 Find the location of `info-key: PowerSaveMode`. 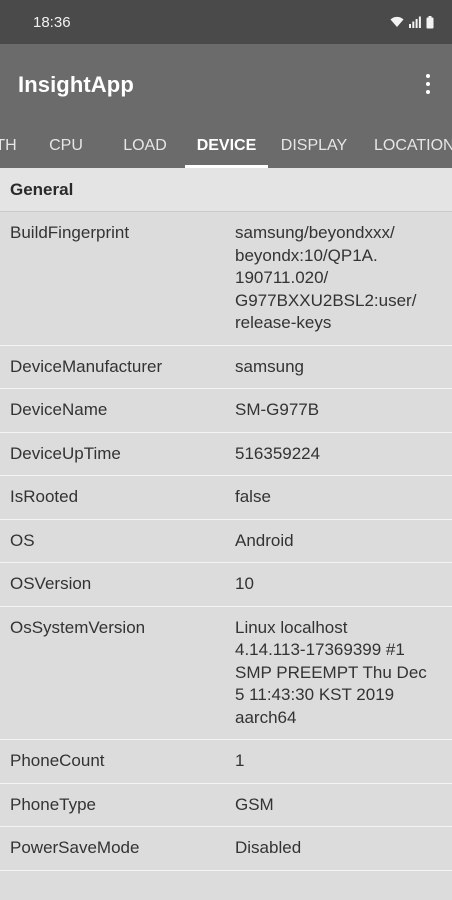

info-key: PowerSaveMode is located at coordinates (75, 847).